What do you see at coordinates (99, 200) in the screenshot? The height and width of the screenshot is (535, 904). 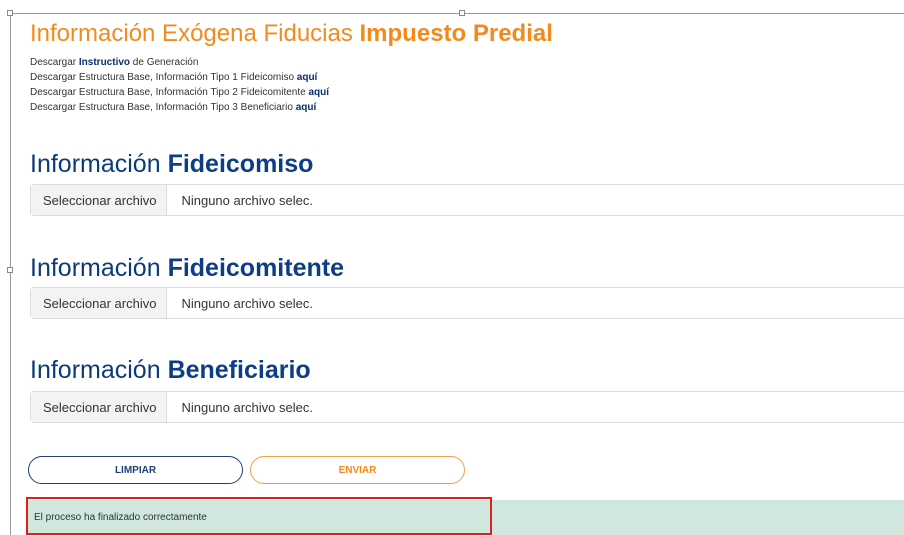 I see `select-file-button-fideicomiso: Seleccionar archivo` at bounding box center [99, 200].